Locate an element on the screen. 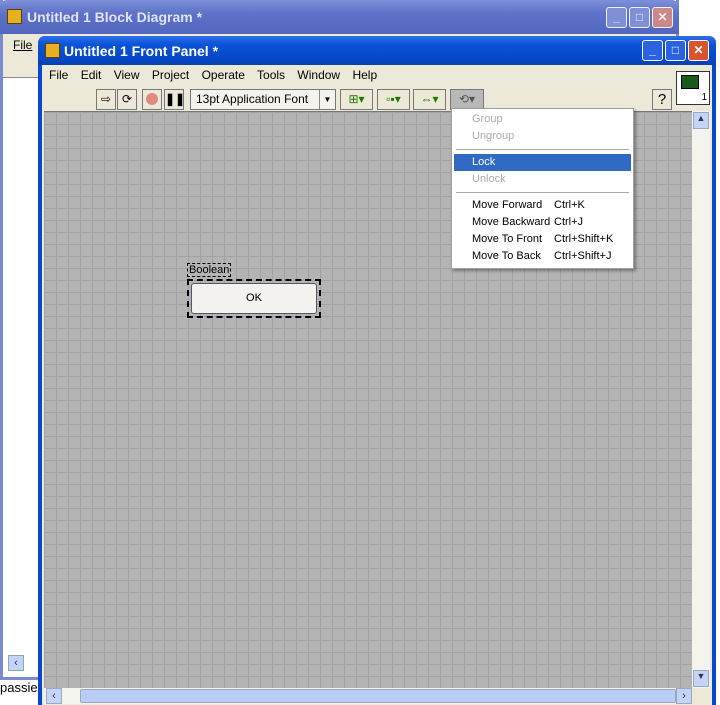 This screenshot has width=720, height=705. menu-item-label: Move Backward is located at coordinates (511, 222).